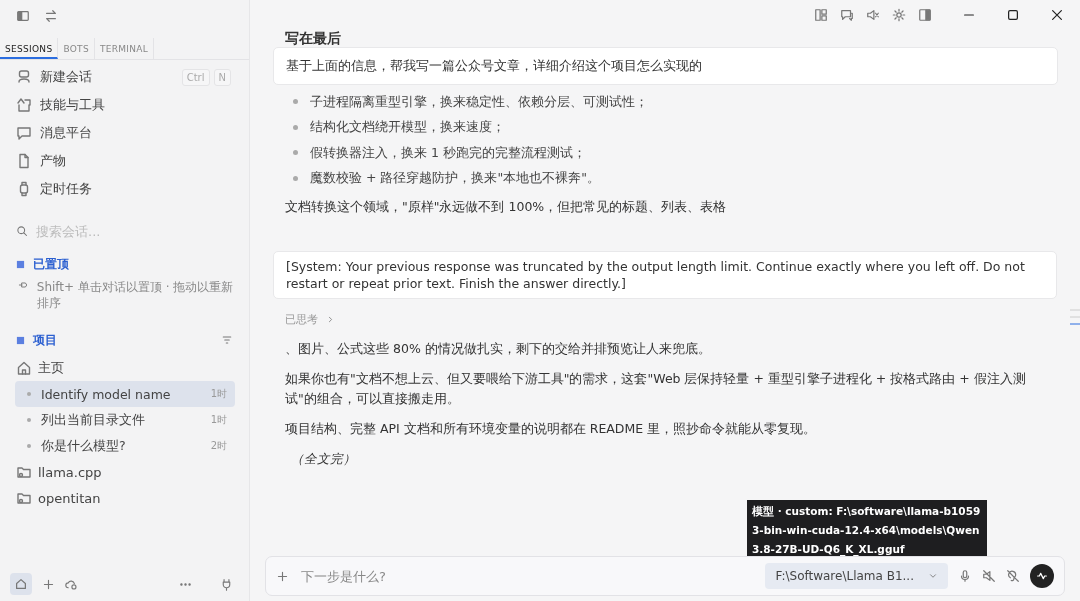  Describe the element at coordinates (24, 77) in the screenshot. I see `robot-icon` at that location.